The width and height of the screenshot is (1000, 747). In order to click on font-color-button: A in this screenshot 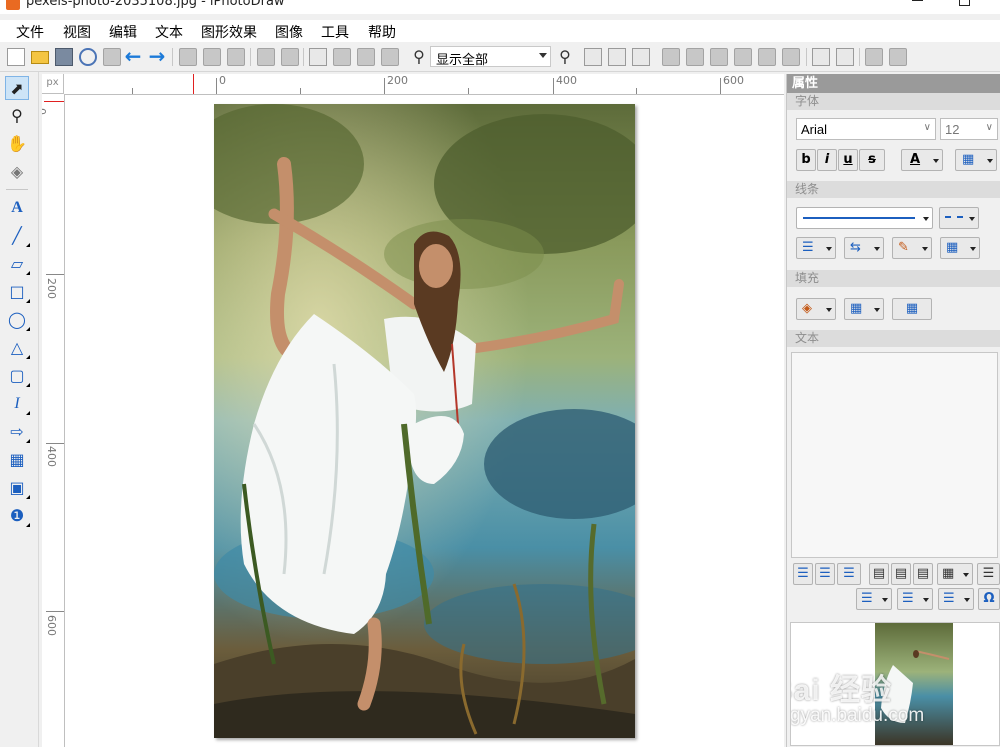, I will do `click(922, 160)`.